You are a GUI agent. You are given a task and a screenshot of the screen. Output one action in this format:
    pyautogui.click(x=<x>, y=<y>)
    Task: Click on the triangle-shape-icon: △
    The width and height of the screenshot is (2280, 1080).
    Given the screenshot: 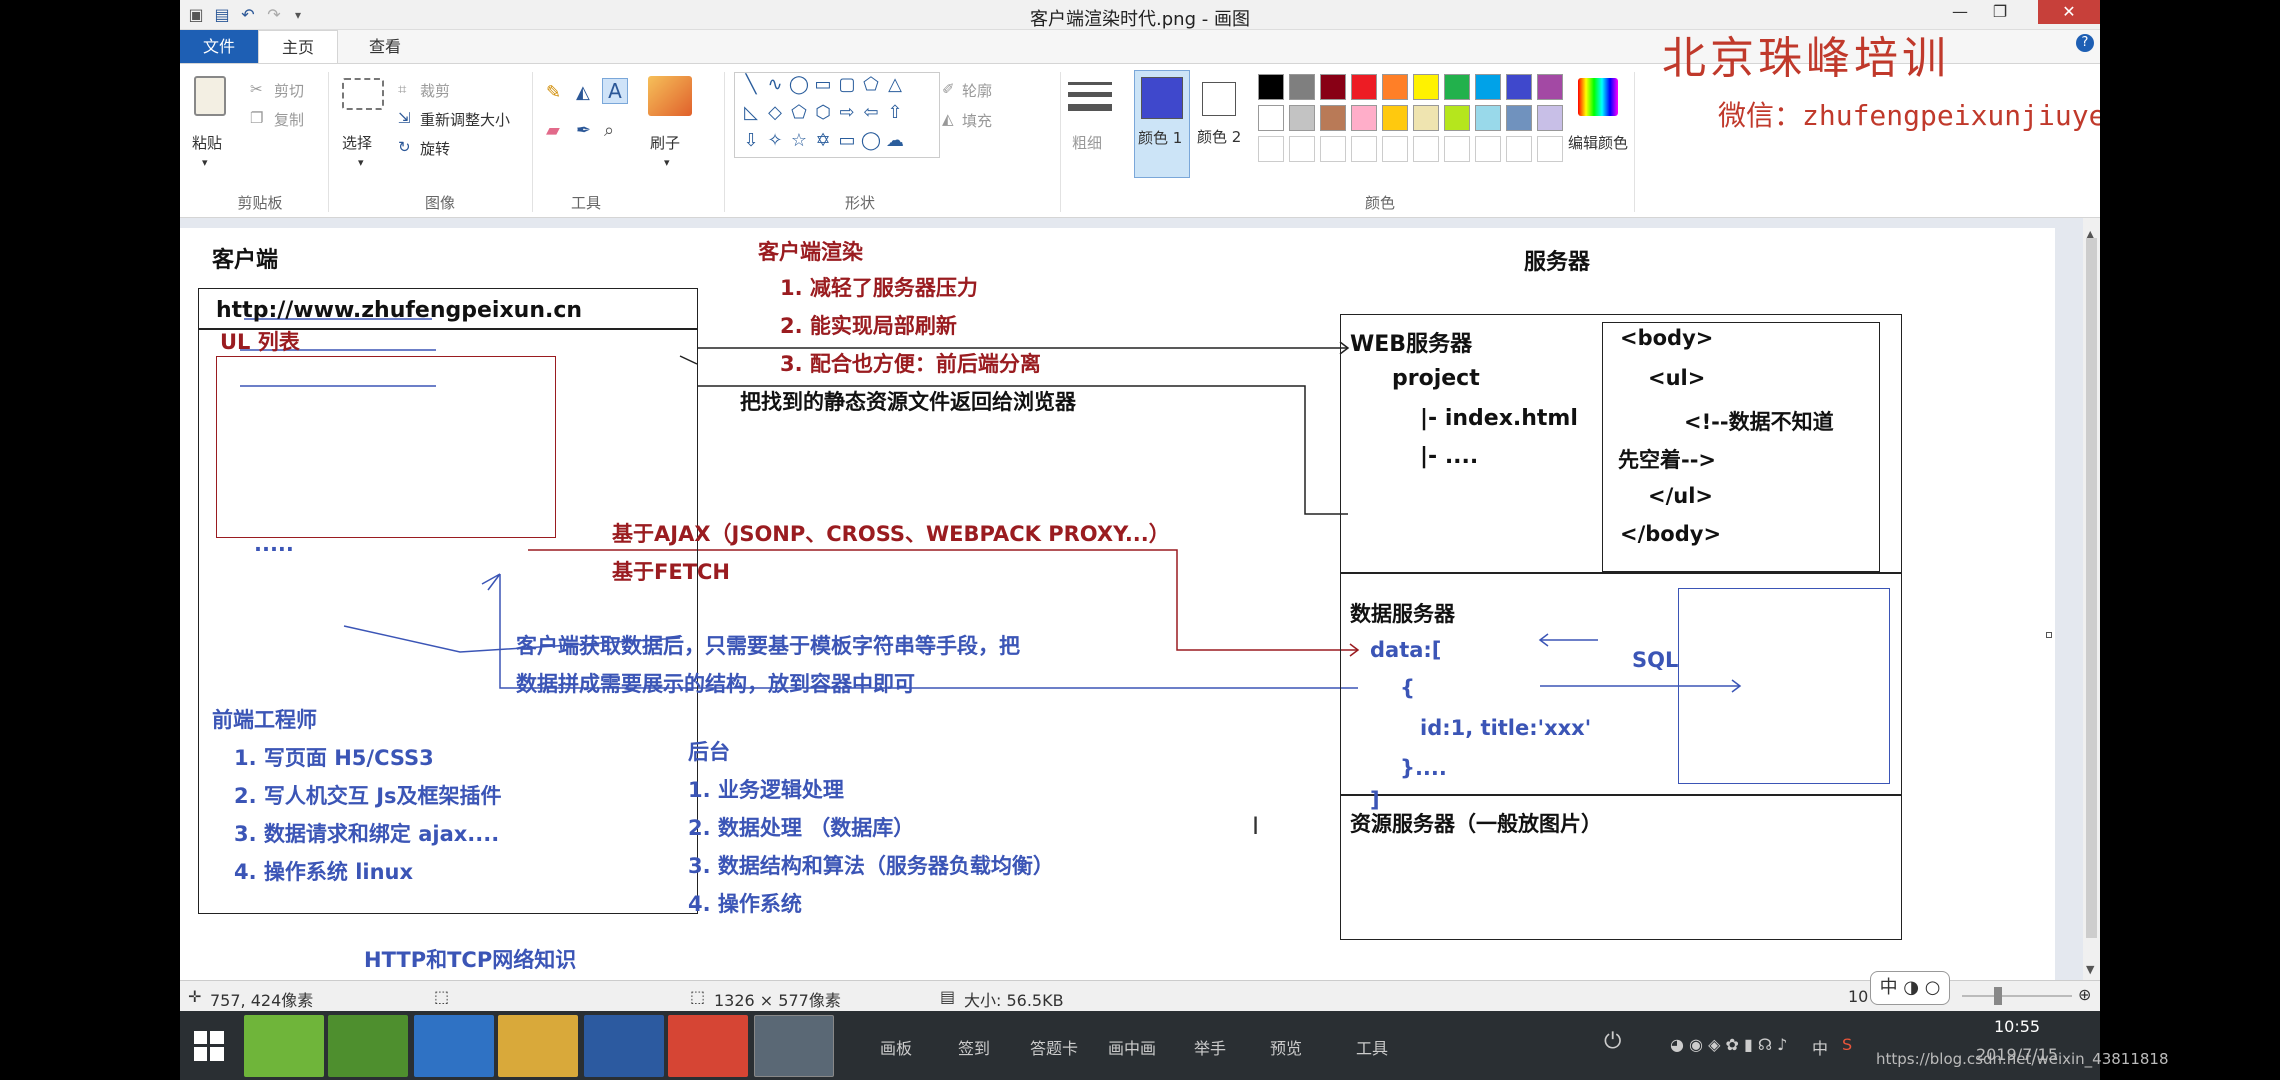 What is the action you would take?
    pyautogui.click(x=895, y=85)
    